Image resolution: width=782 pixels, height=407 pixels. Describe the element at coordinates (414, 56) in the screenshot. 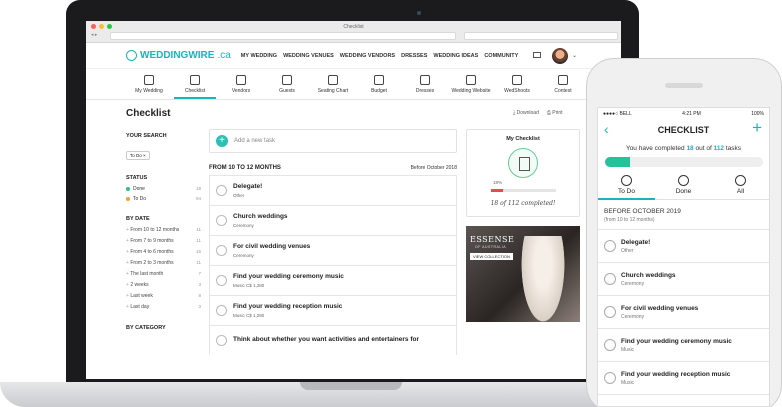

I see `menu-dresses: DRESSES` at that location.